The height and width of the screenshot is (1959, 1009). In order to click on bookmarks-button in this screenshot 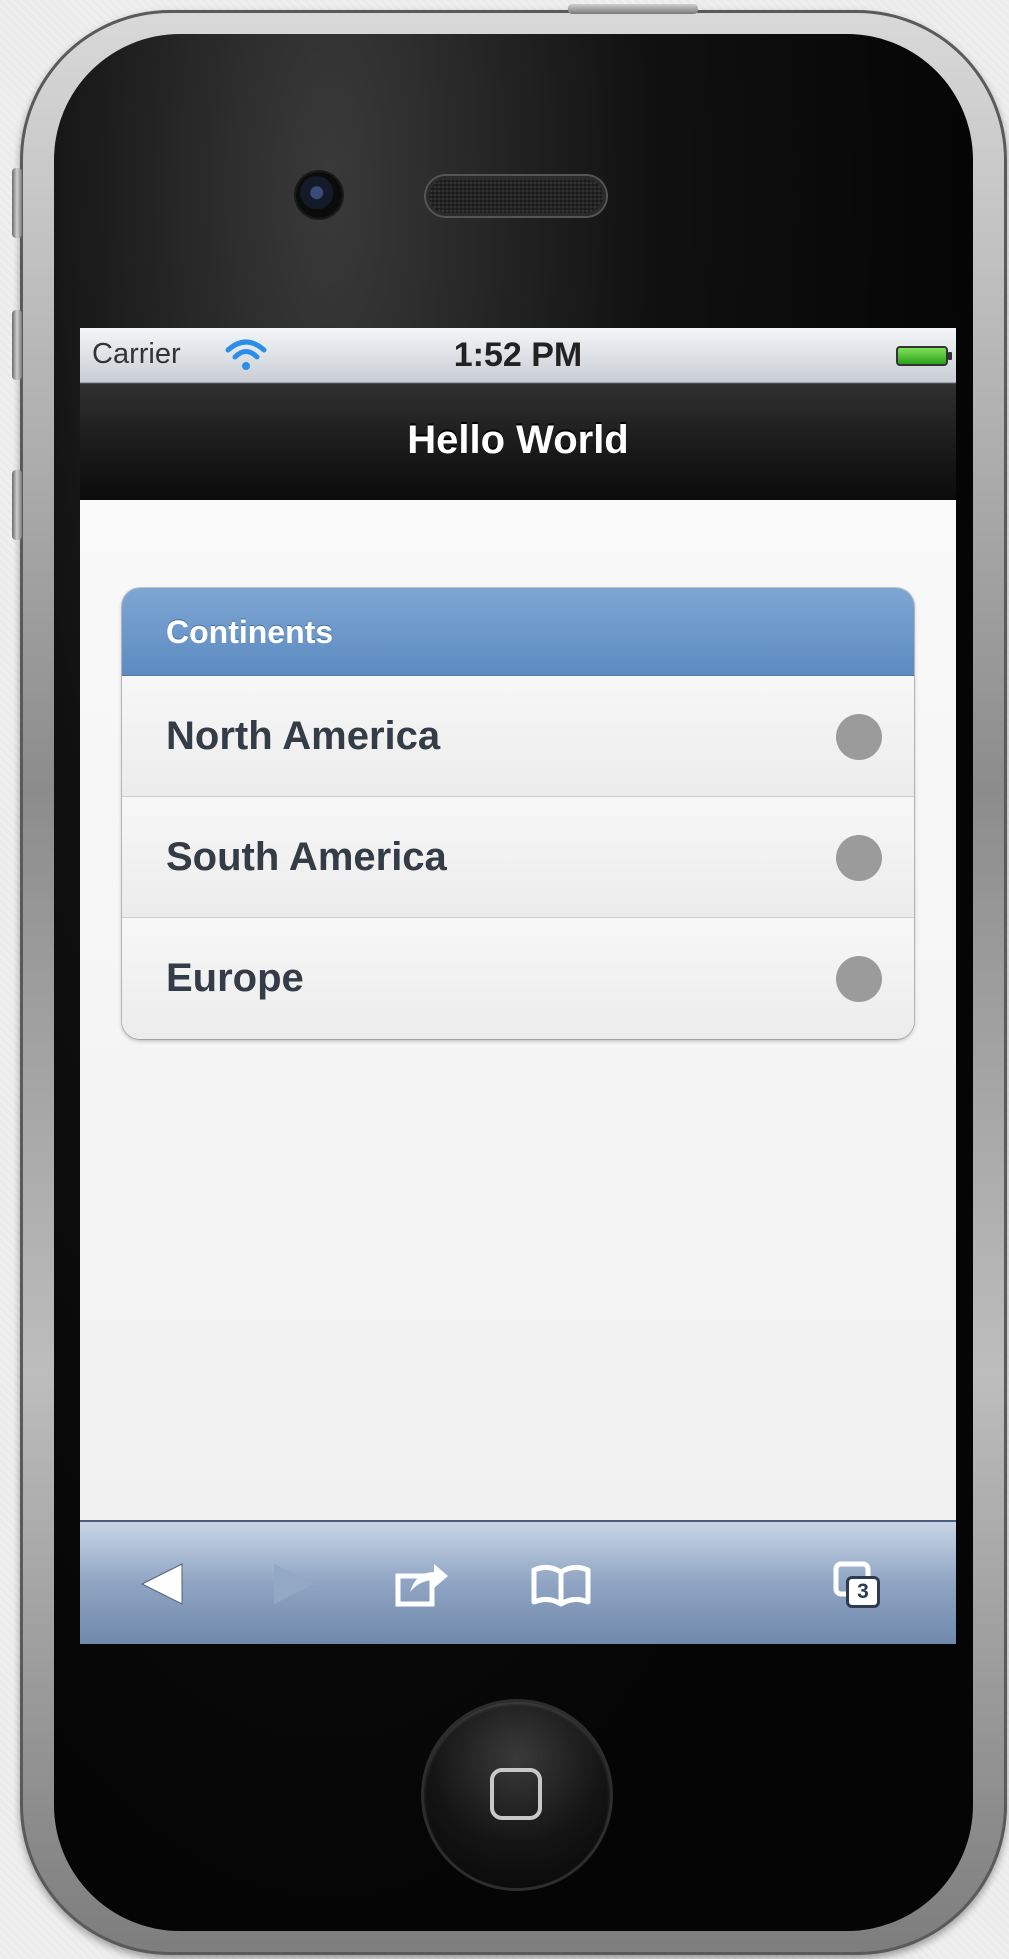, I will do `click(561, 1584)`.